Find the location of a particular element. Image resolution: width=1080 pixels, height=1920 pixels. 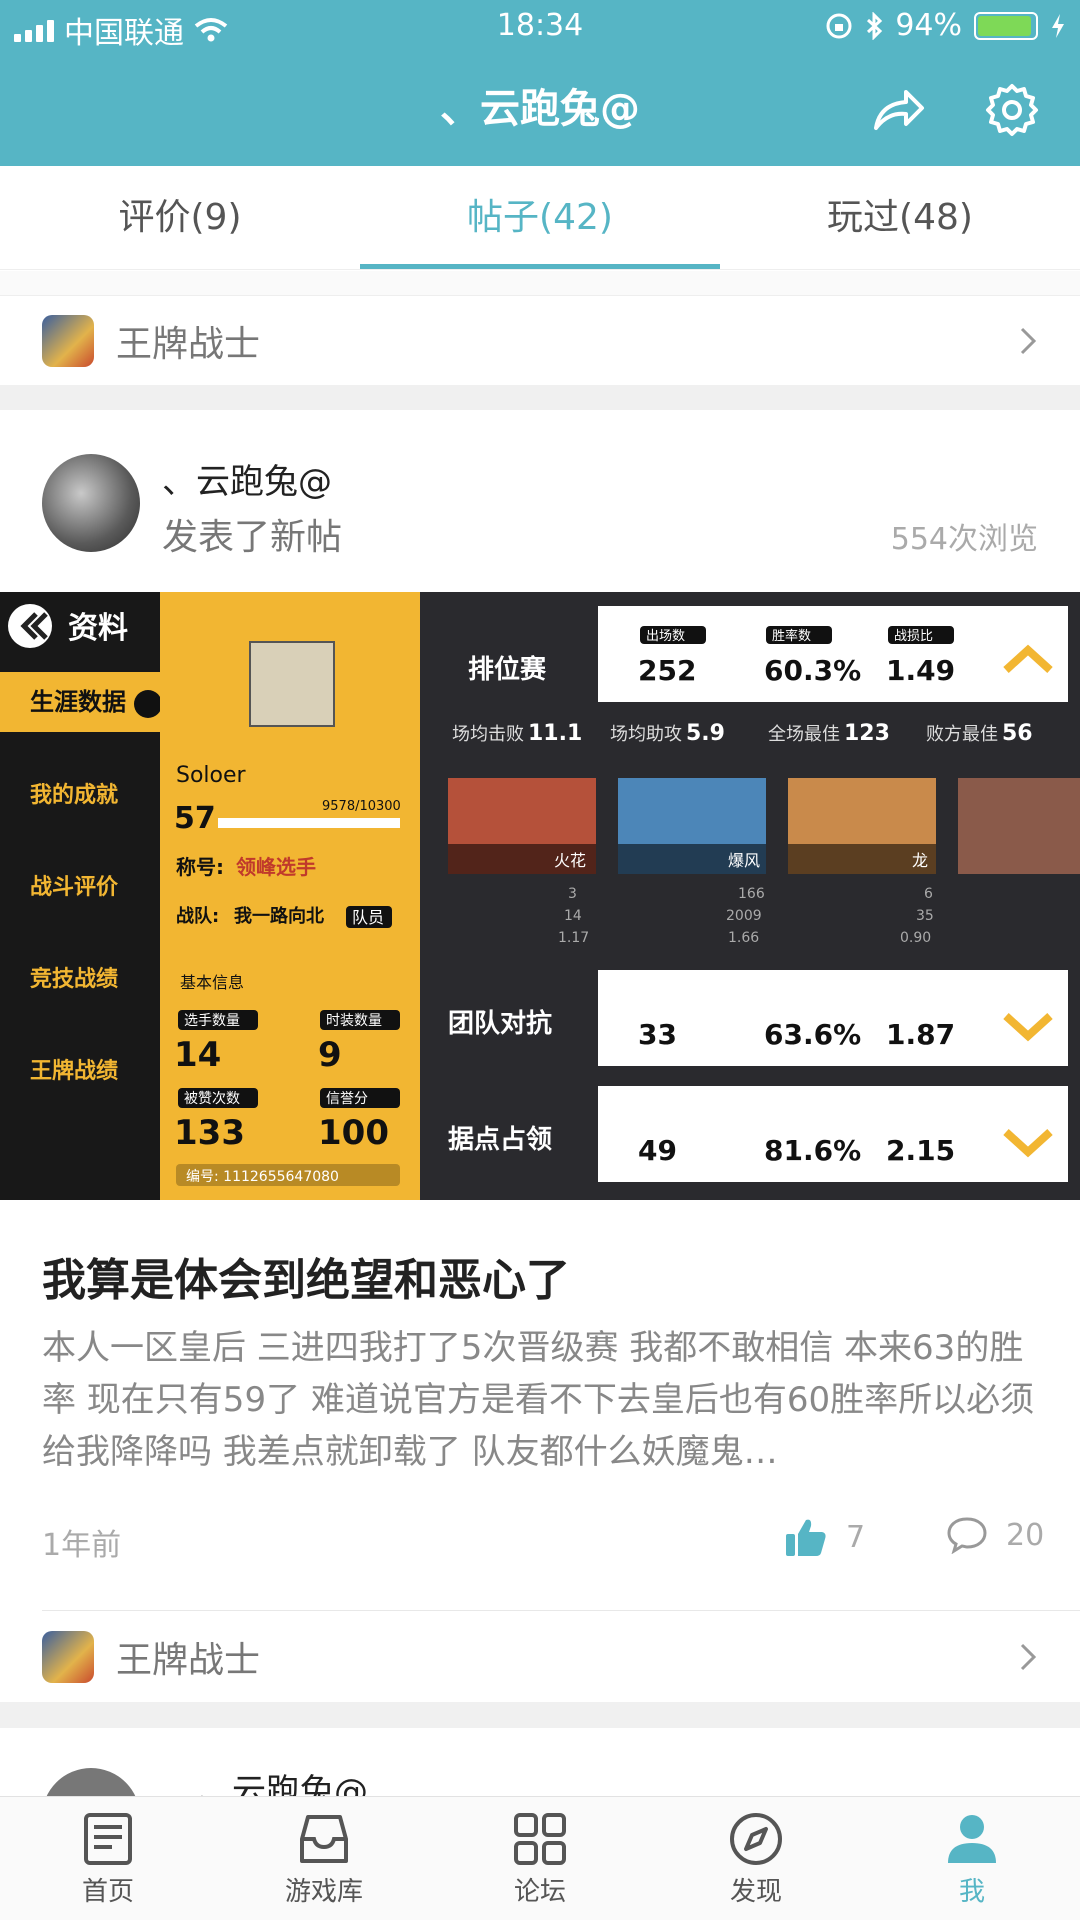

hero-kd-2: 0.90 is located at coordinates (915, 938).